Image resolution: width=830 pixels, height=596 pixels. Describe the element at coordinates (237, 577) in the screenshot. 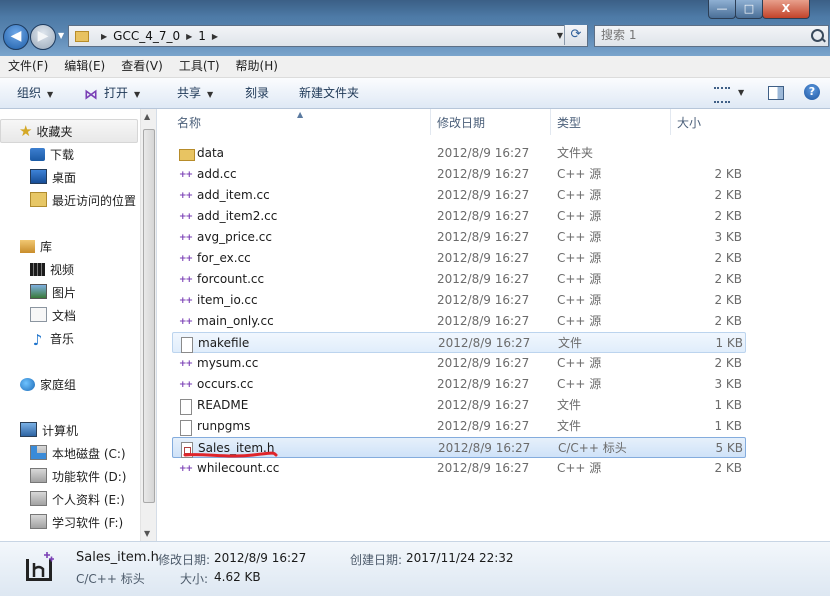

I see `size-value: 4.62 KB` at that location.